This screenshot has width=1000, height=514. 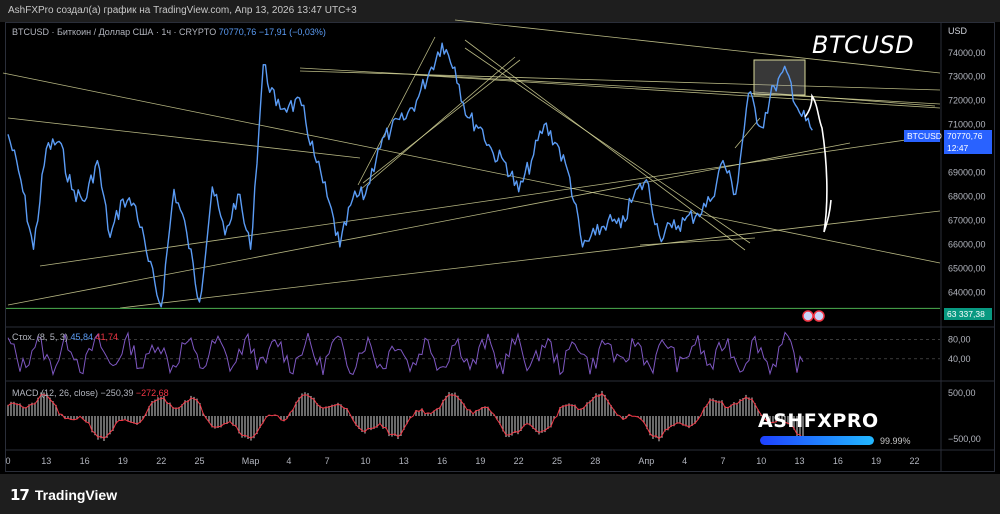 I want to click on watermark-progress-track, so click(x=817, y=440).